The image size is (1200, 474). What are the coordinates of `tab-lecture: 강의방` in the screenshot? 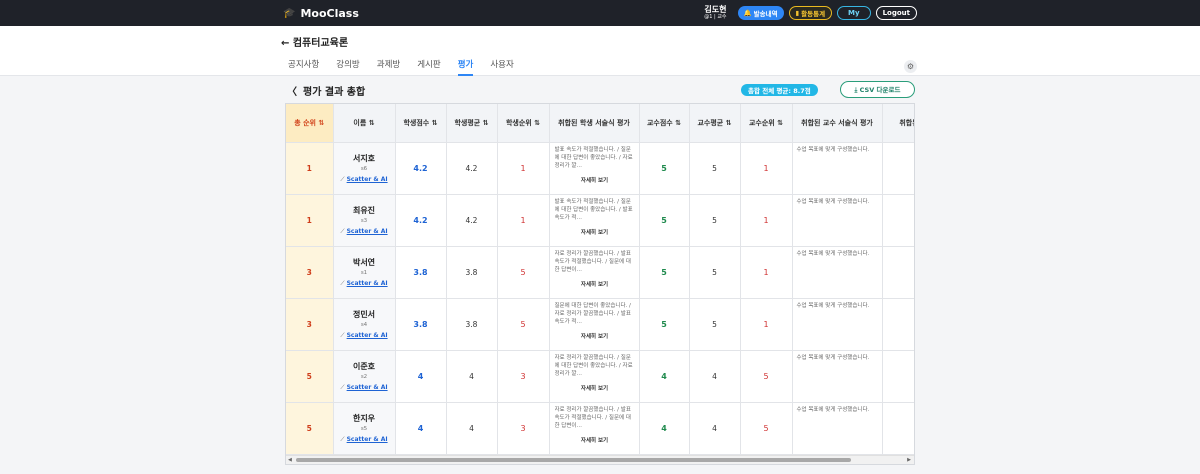 It's located at (347, 67).